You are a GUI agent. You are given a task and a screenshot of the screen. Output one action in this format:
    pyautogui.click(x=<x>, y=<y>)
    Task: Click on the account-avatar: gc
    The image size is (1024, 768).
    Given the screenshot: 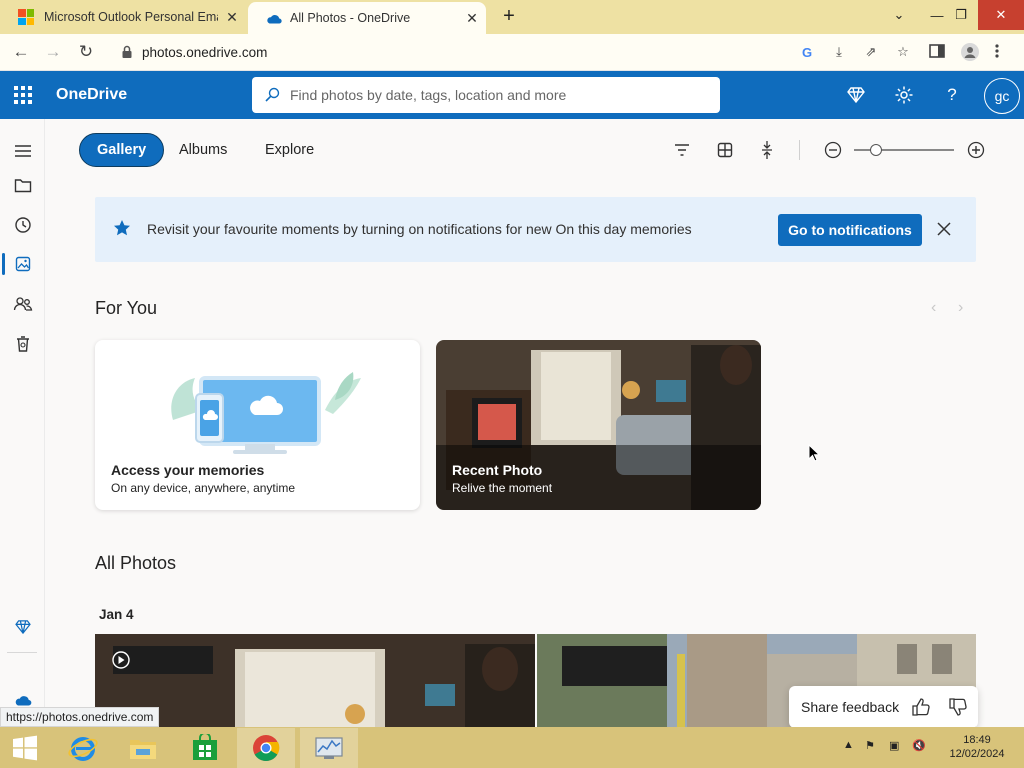 What is the action you would take?
    pyautogui.click(x=1002, y=96)
    